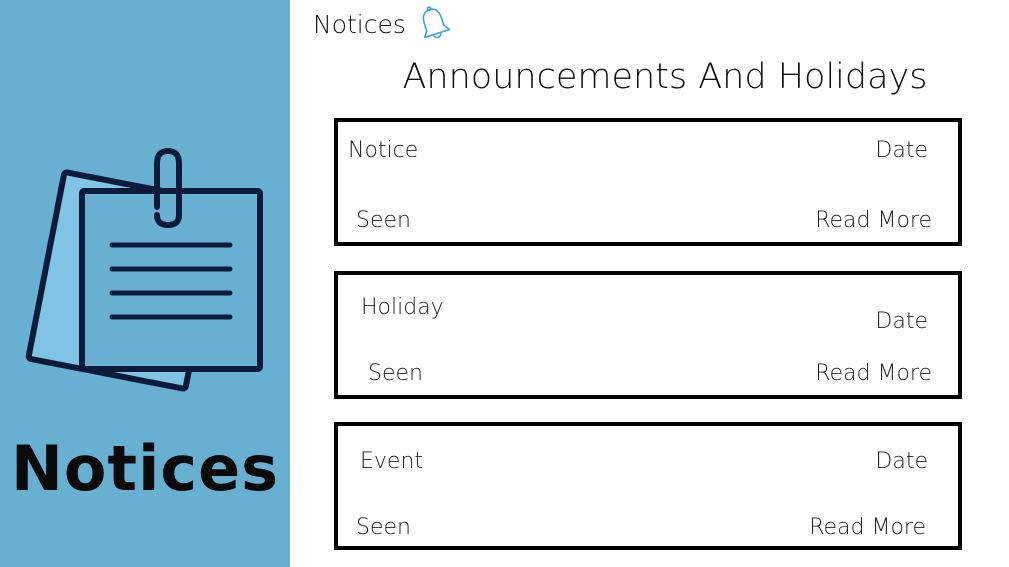  I want to click on card-type-label: Holiday, so click(402, 307).